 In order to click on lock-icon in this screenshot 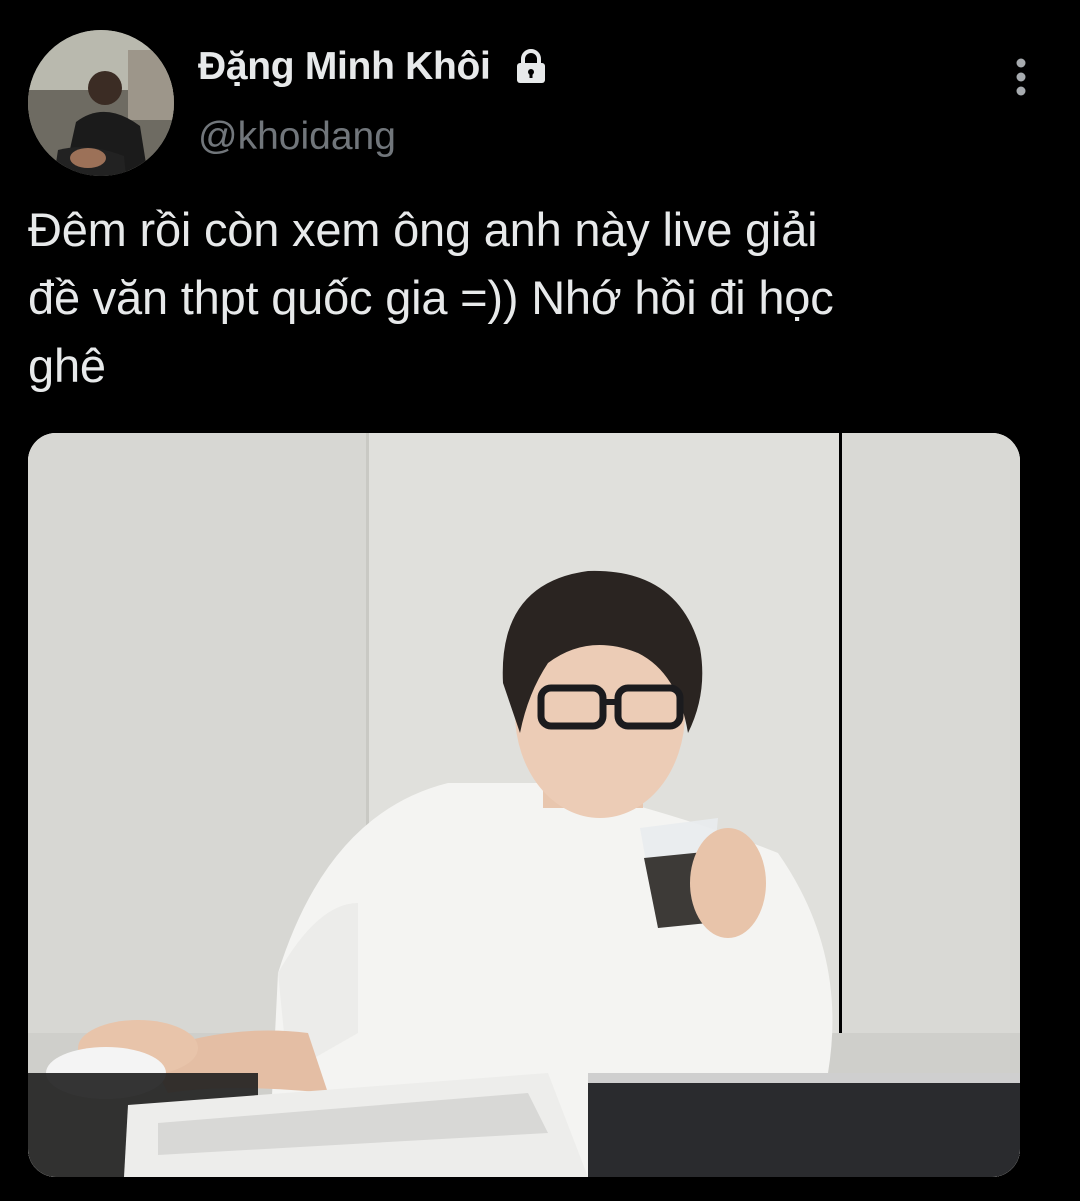, I will do `click(531, 67)`.